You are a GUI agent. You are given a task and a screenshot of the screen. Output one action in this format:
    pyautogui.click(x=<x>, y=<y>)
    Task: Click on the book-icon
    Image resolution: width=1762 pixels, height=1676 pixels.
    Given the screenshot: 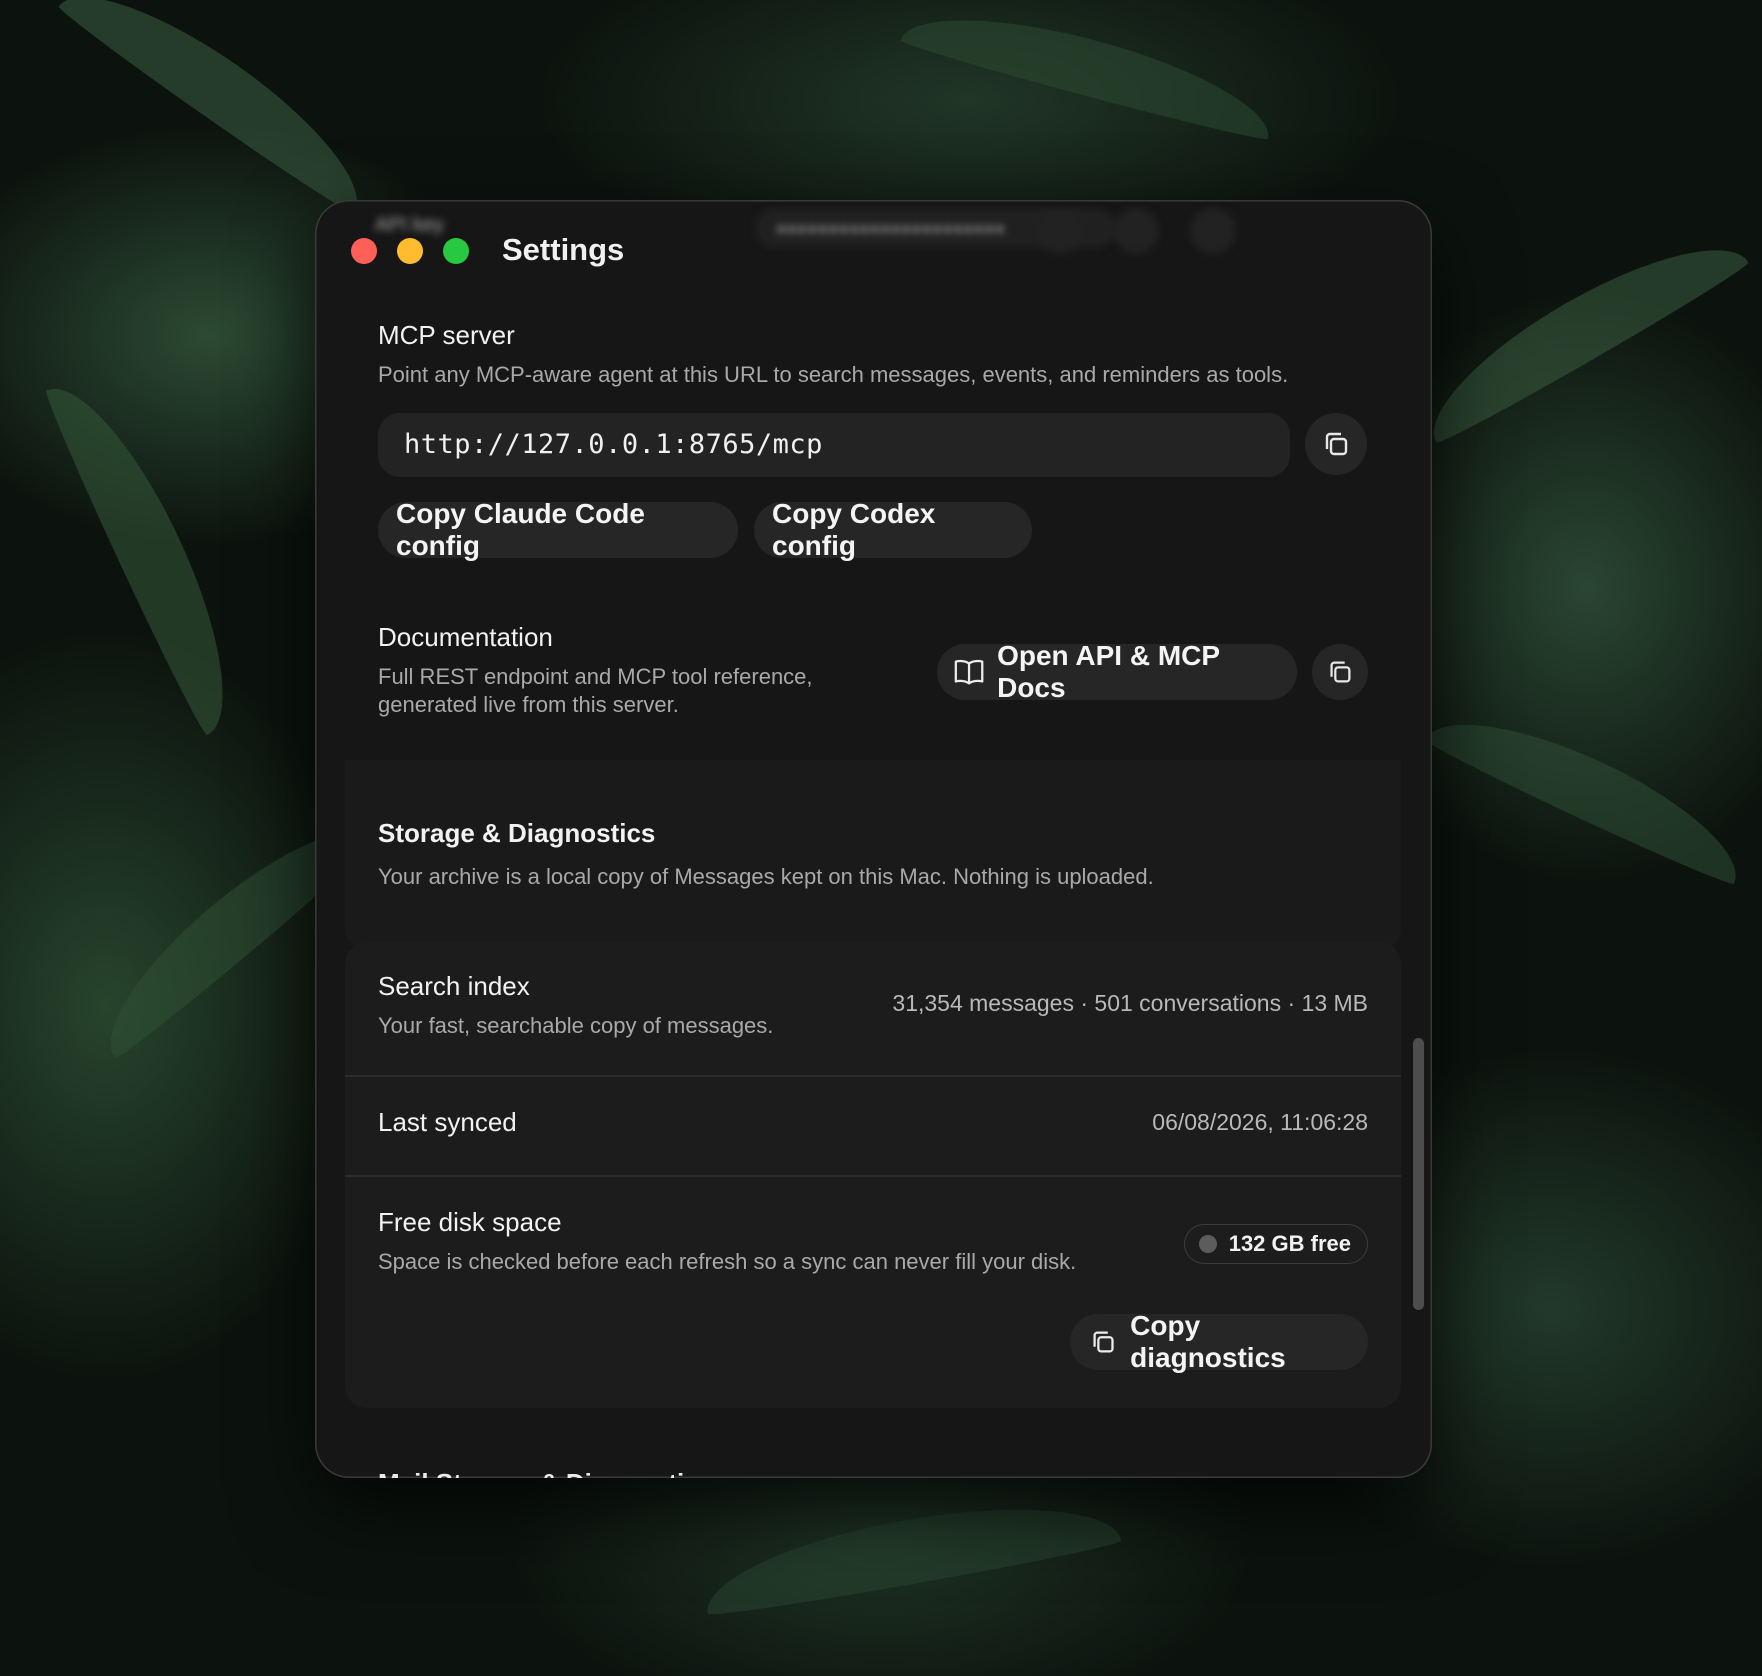 What is the action you would take?
    pyautogui.click(x=969, y=672)
    